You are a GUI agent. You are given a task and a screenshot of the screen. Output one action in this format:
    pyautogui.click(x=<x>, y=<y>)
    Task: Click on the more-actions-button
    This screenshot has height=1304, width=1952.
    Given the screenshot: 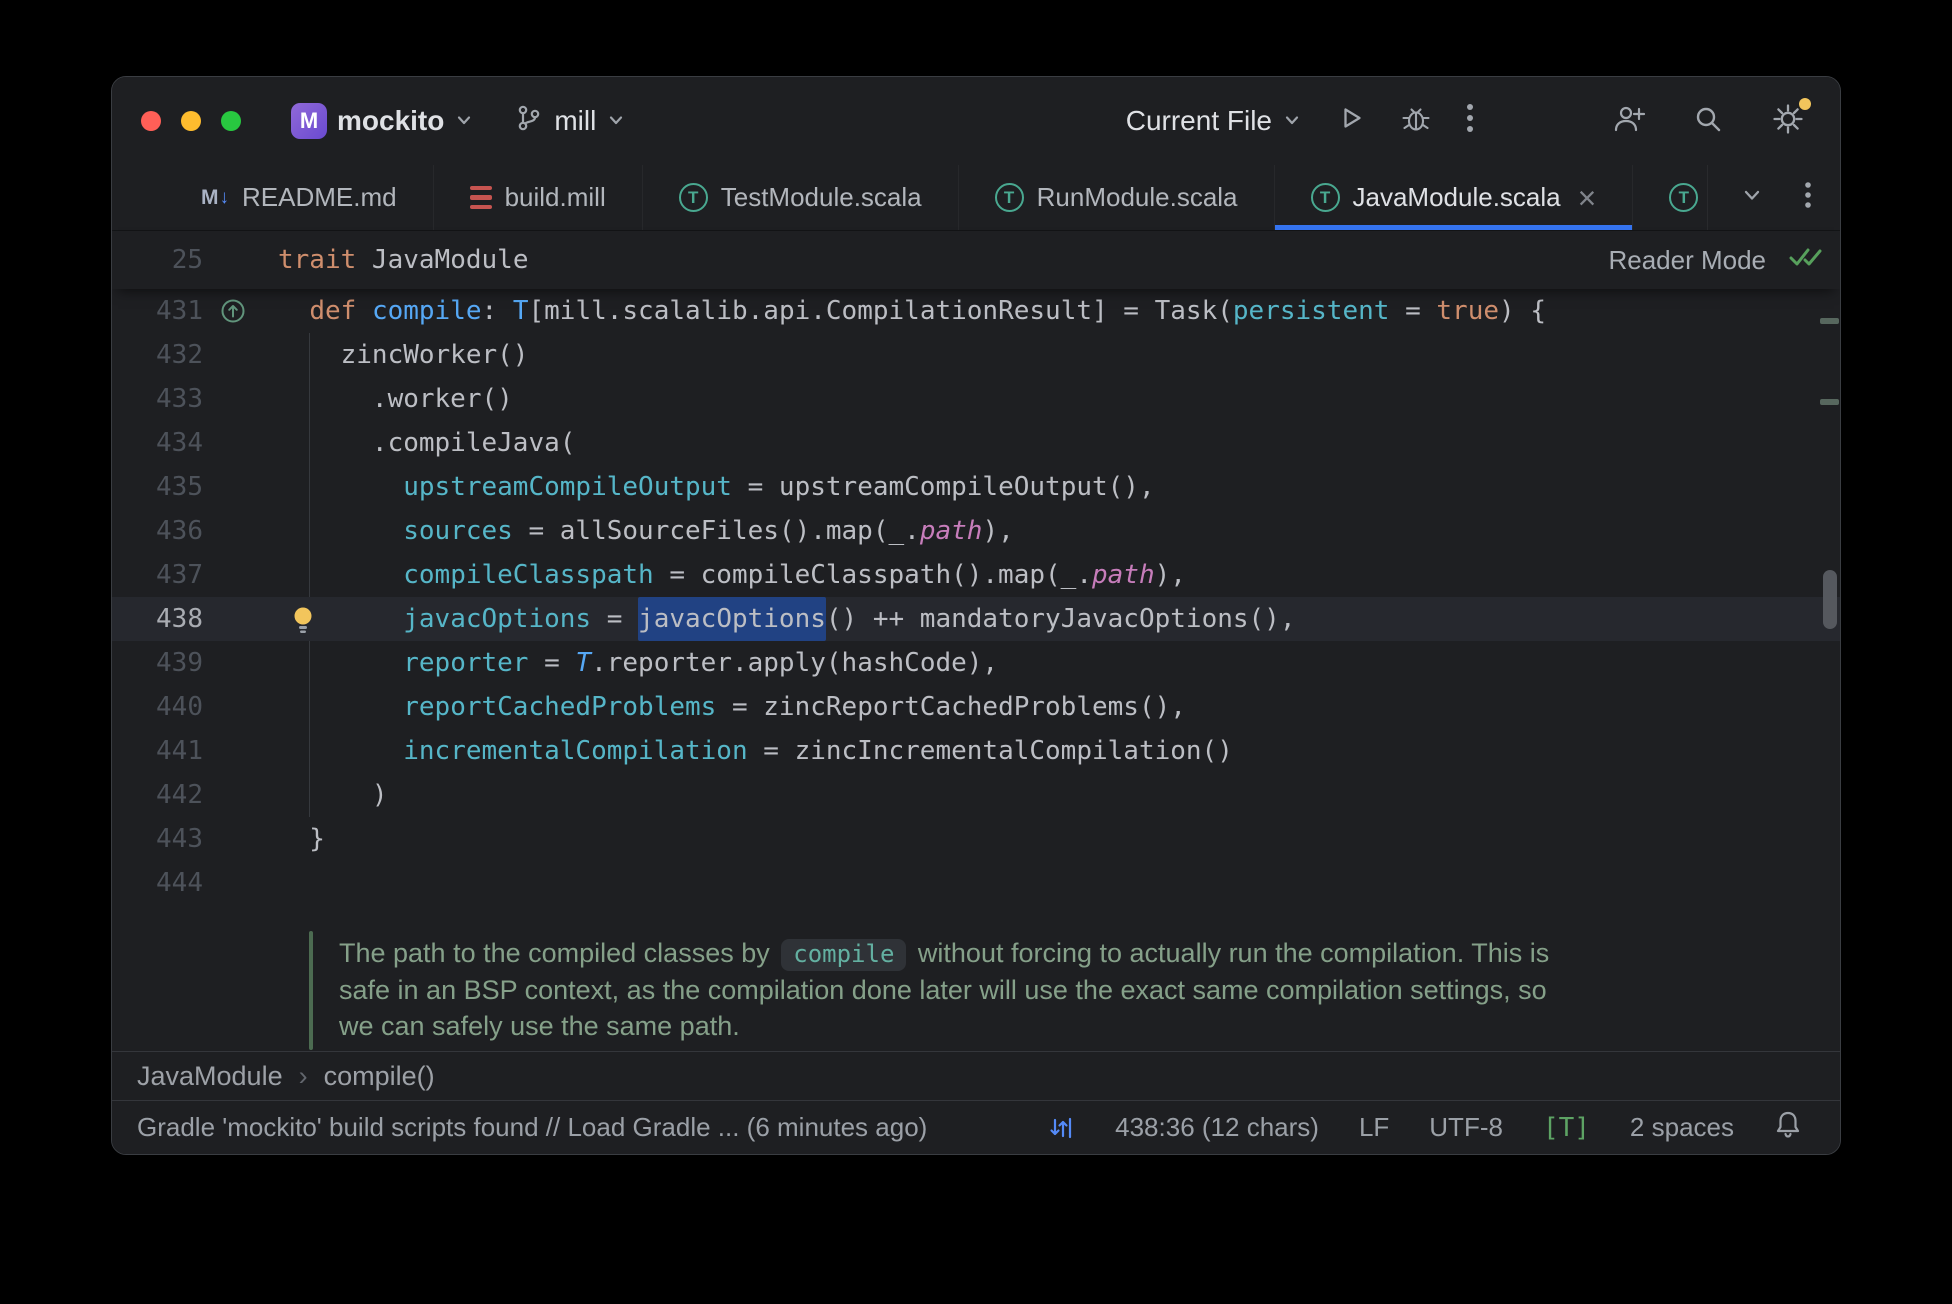 What is the action you would take?
    pyautogui.click(x=1470, y=121)
    